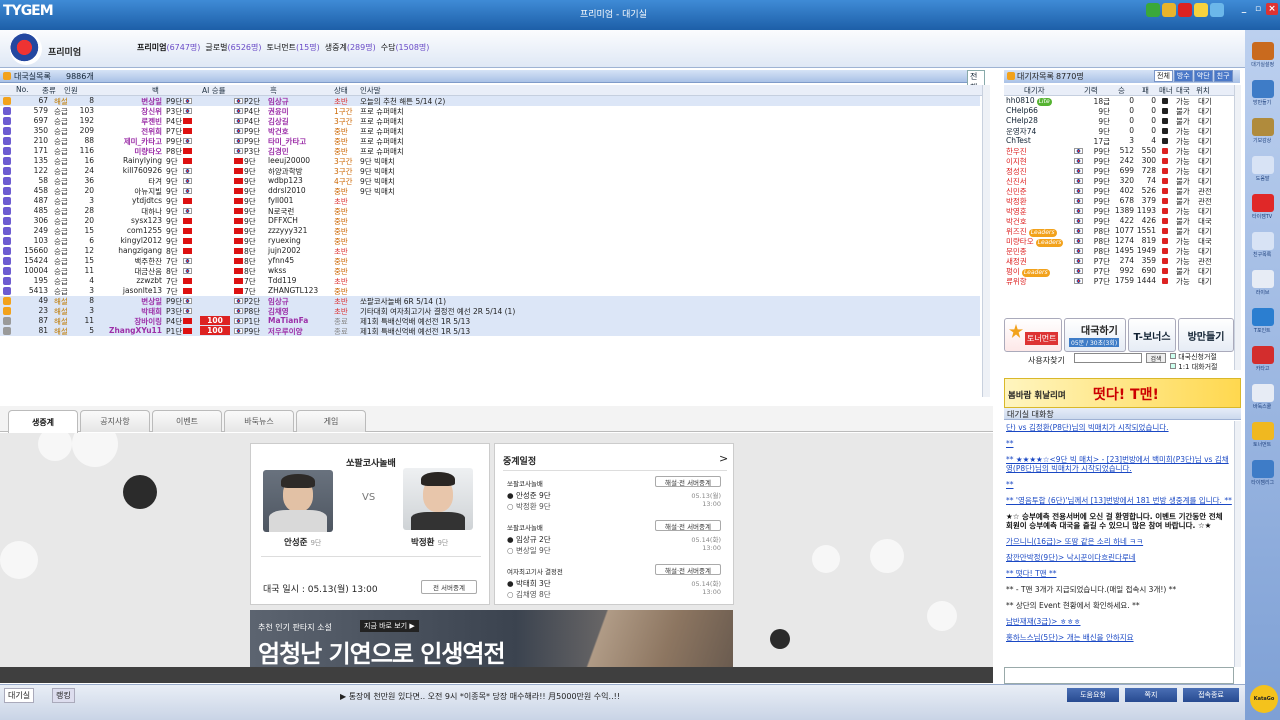  I want to click on waiting-row: CHelp66 9단 0 0 불가 대기, so click(1119, 111).